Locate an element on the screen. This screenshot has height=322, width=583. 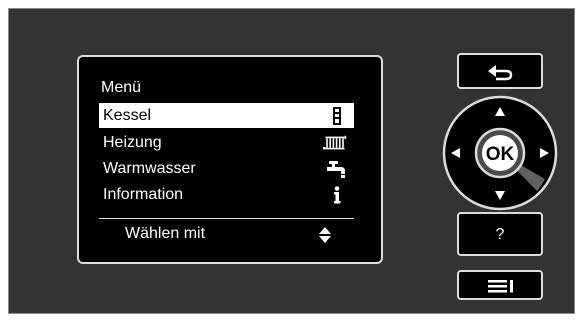
menu-title: Menü is located at coordinates (121, 87).